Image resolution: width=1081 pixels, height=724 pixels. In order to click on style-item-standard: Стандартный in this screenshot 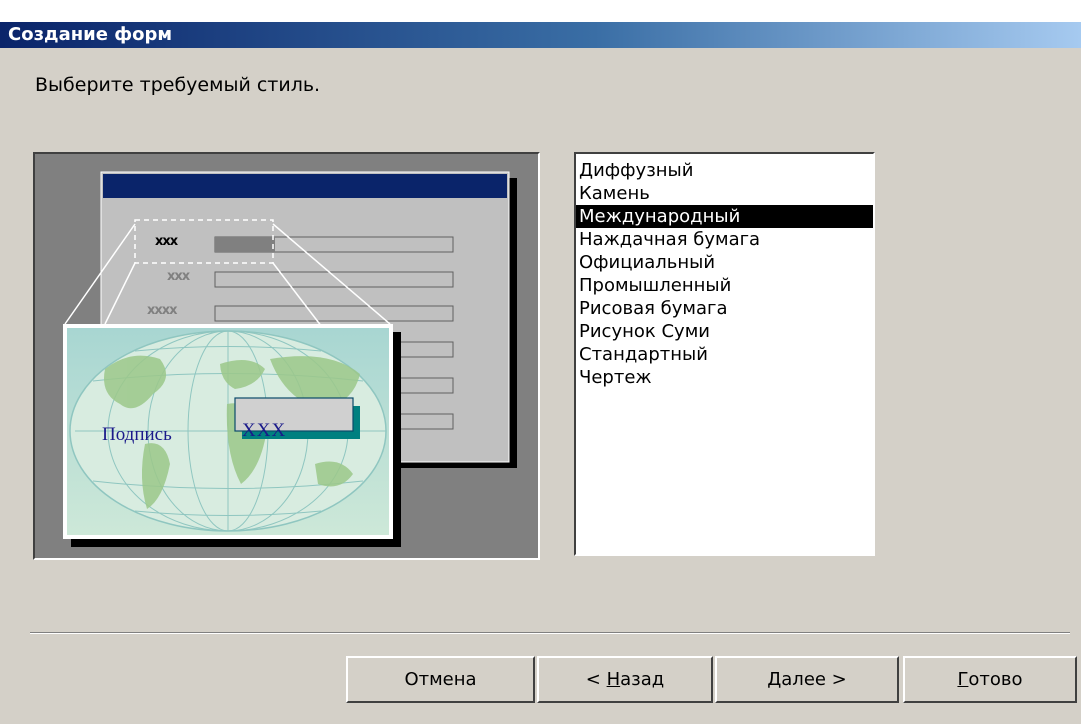, I will do `click(724, 354)`.